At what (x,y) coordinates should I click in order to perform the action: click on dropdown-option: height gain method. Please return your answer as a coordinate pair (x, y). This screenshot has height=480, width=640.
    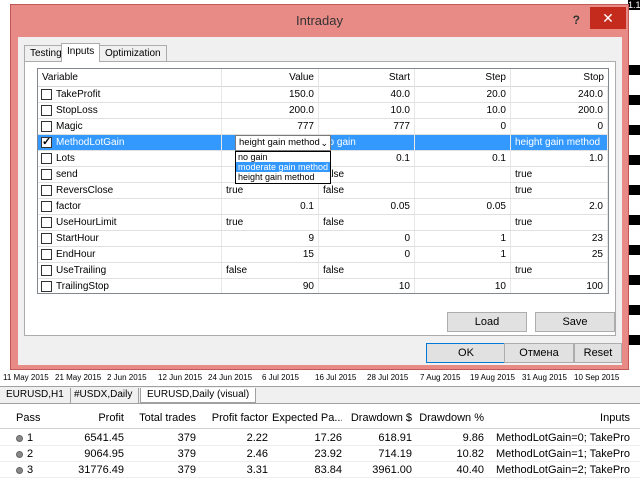
    Looking at the image, I should click on (283, 177).